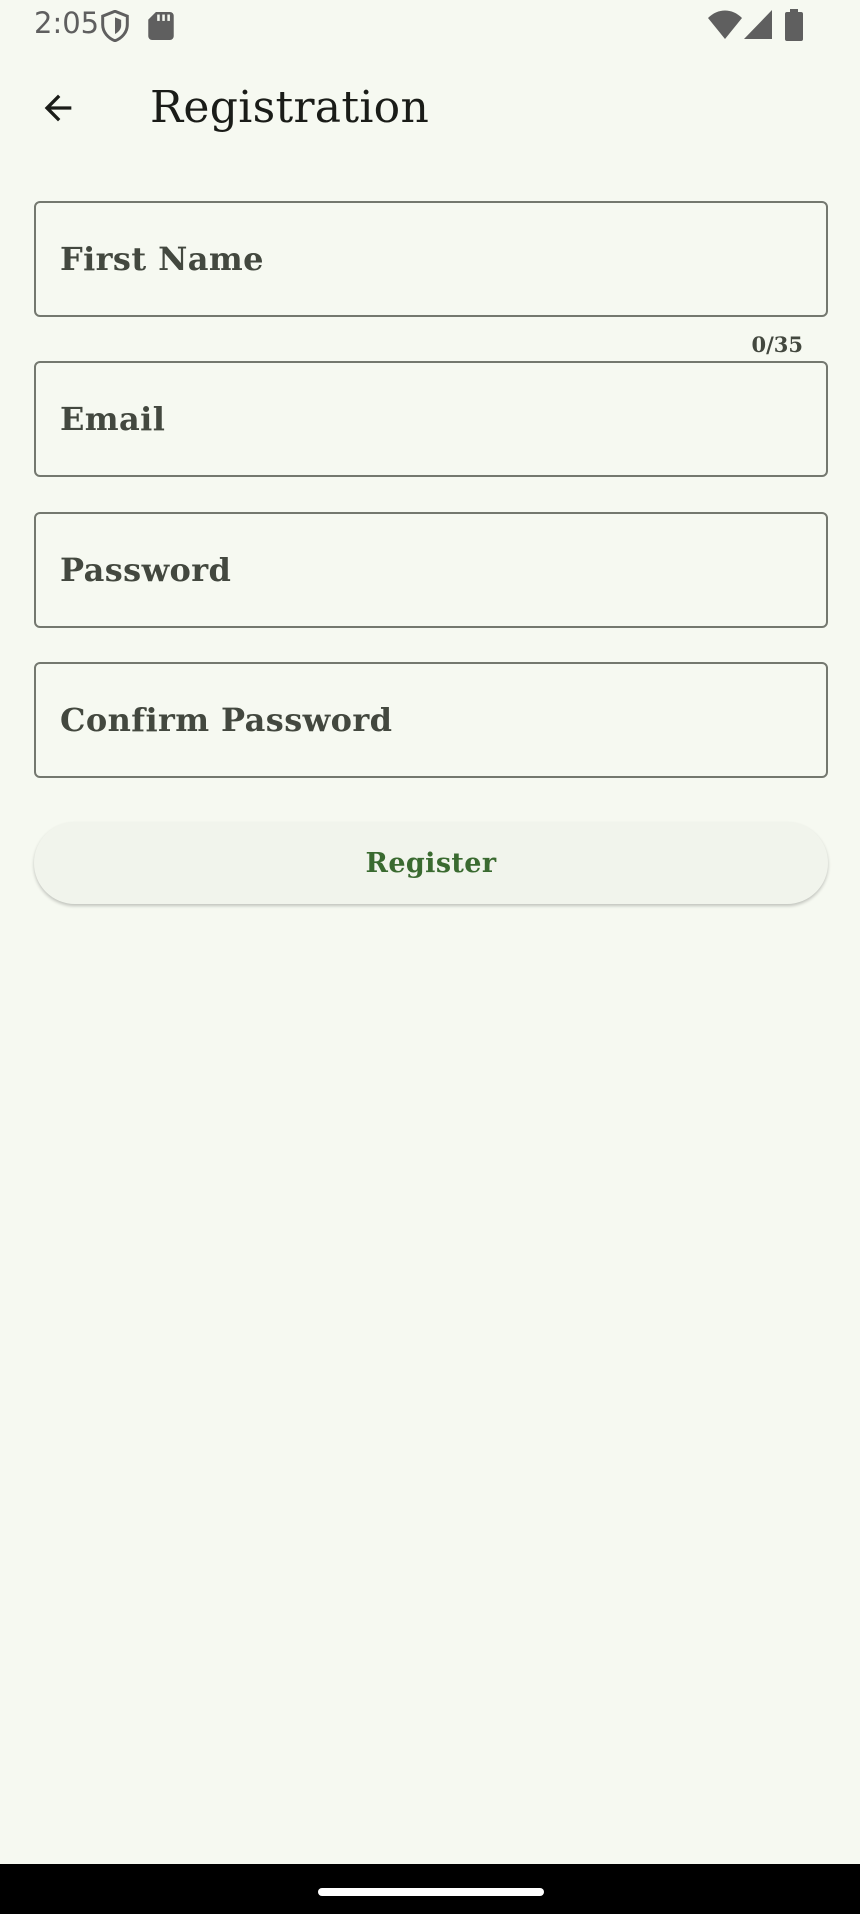  Describe the element at coordinates (431, 419) in the screenshot. I see `email-field: Email` at that location.